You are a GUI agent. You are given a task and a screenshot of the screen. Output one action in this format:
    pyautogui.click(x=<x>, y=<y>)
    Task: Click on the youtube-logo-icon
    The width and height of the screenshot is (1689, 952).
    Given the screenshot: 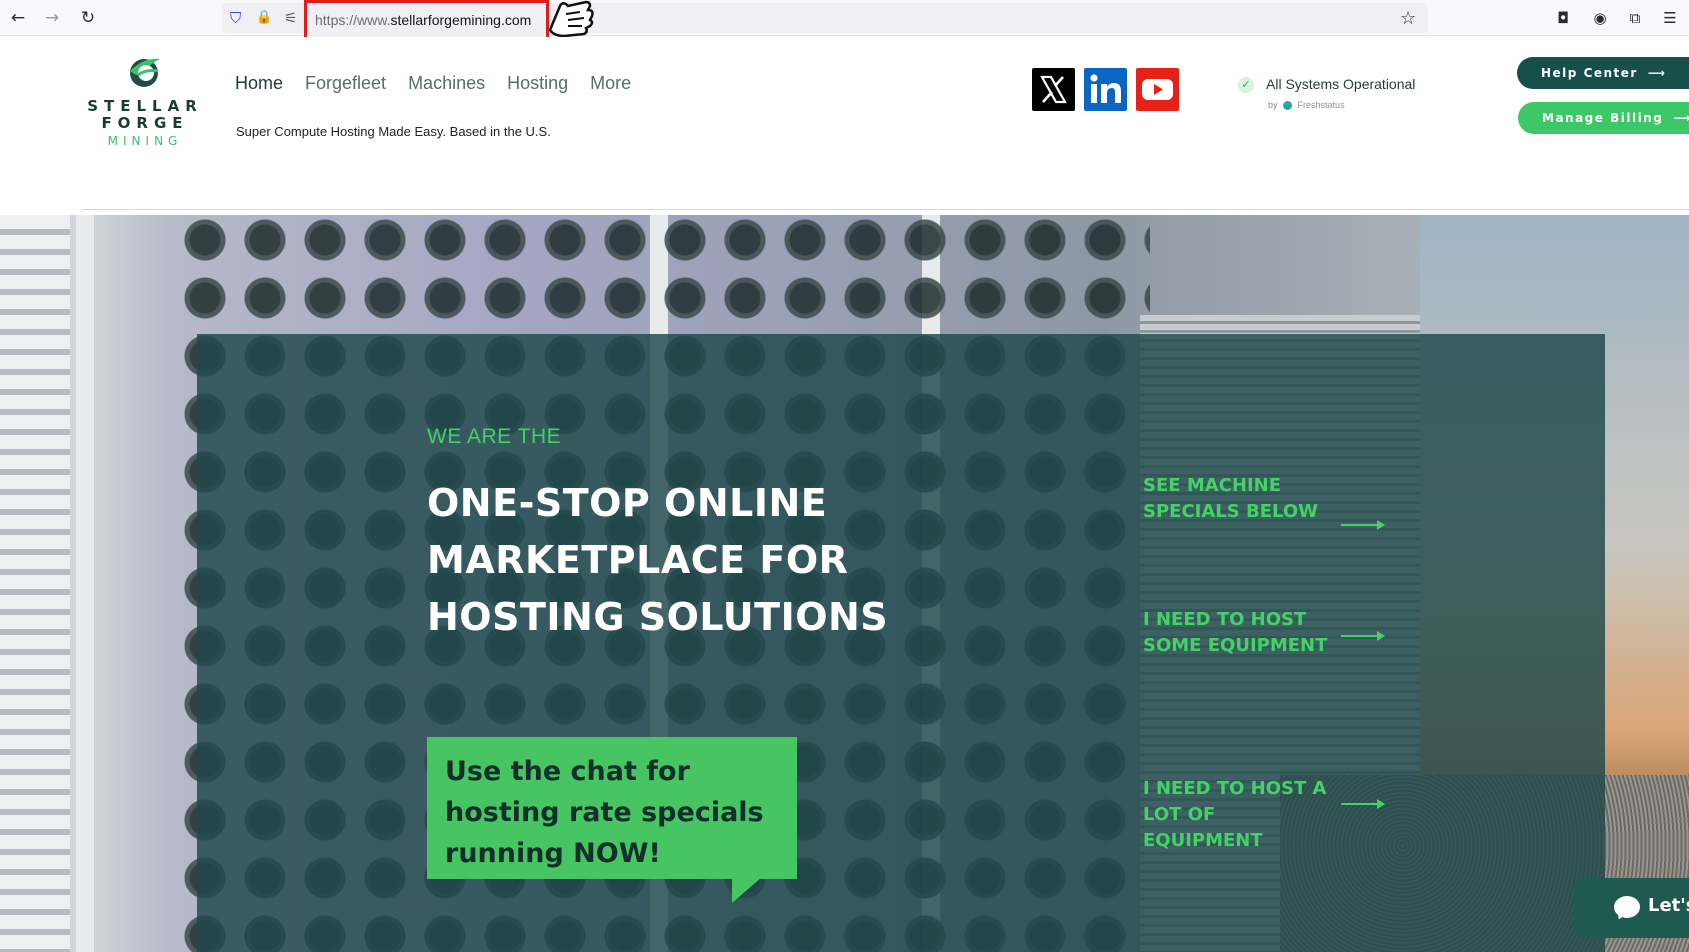 What is the action you would take?
    pyautogui.click(x=1157, y=89)
    